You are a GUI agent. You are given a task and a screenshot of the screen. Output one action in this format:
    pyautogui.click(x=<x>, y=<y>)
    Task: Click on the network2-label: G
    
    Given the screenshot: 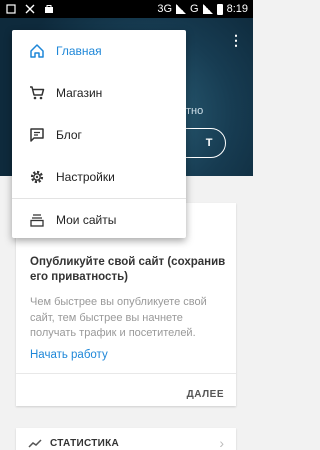 What is the action you would take?
    pyautogui.click(x=194, y=9)
    